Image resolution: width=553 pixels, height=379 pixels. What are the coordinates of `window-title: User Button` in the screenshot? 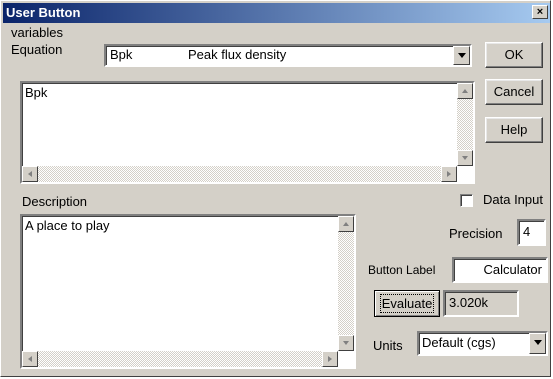 It's located at (43, 12).